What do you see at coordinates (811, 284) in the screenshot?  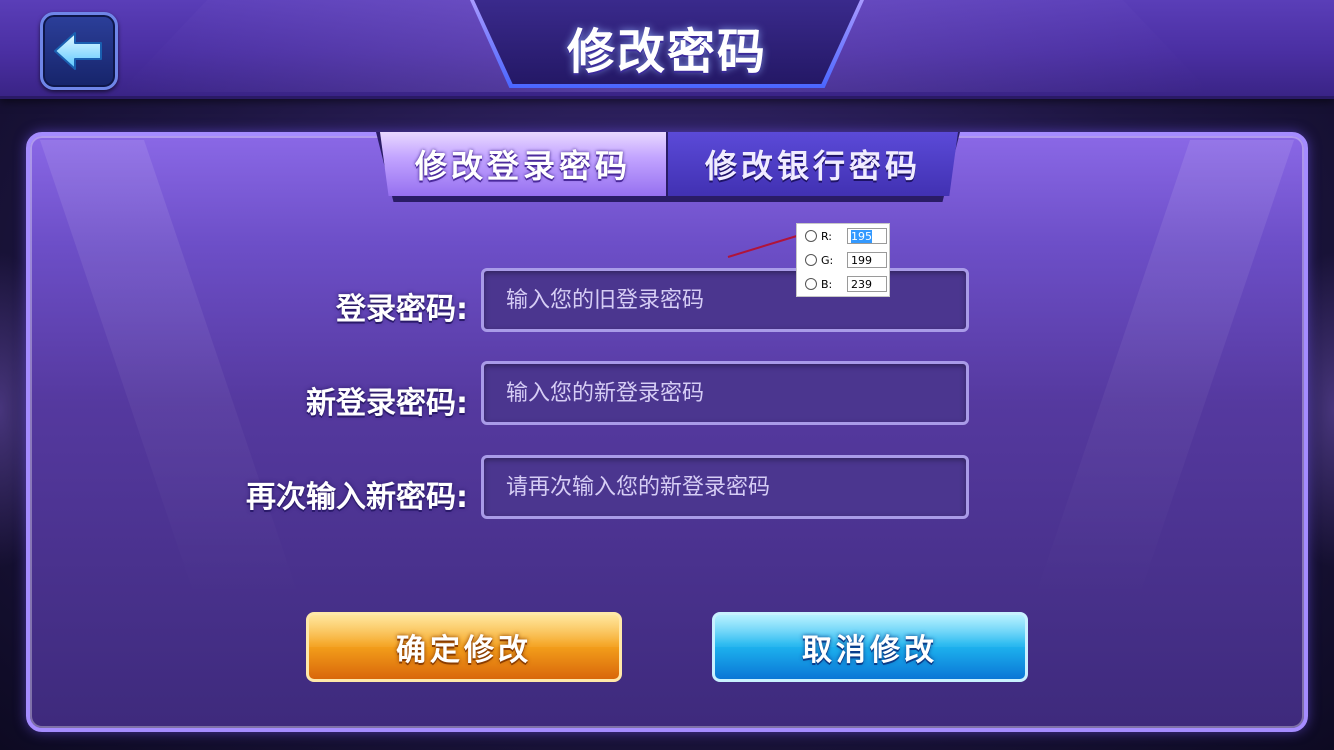 I see `radio-b` at bounding box center [811, 284].